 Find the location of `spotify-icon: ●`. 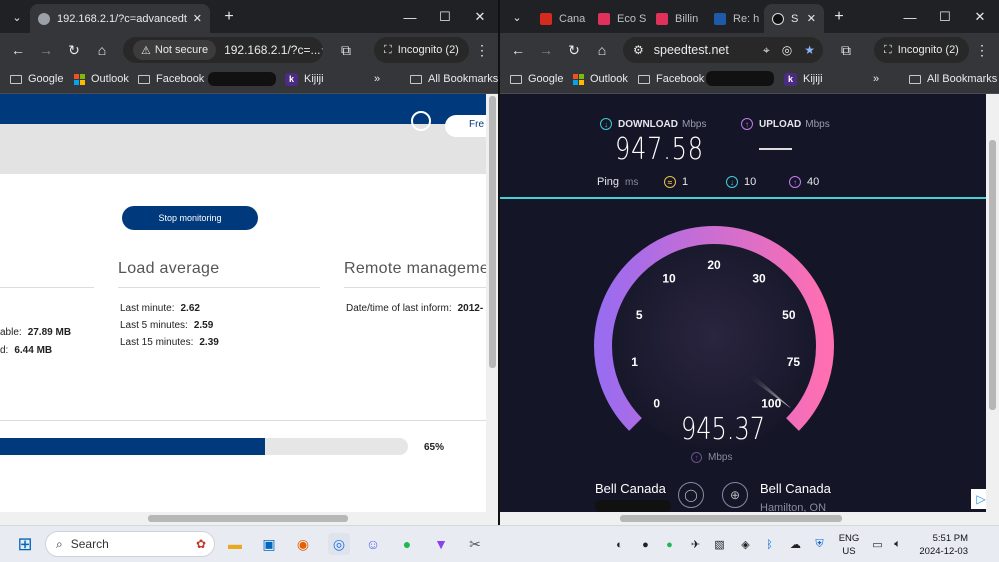

spotify-icon: ● is located at coordinates (407, 544).